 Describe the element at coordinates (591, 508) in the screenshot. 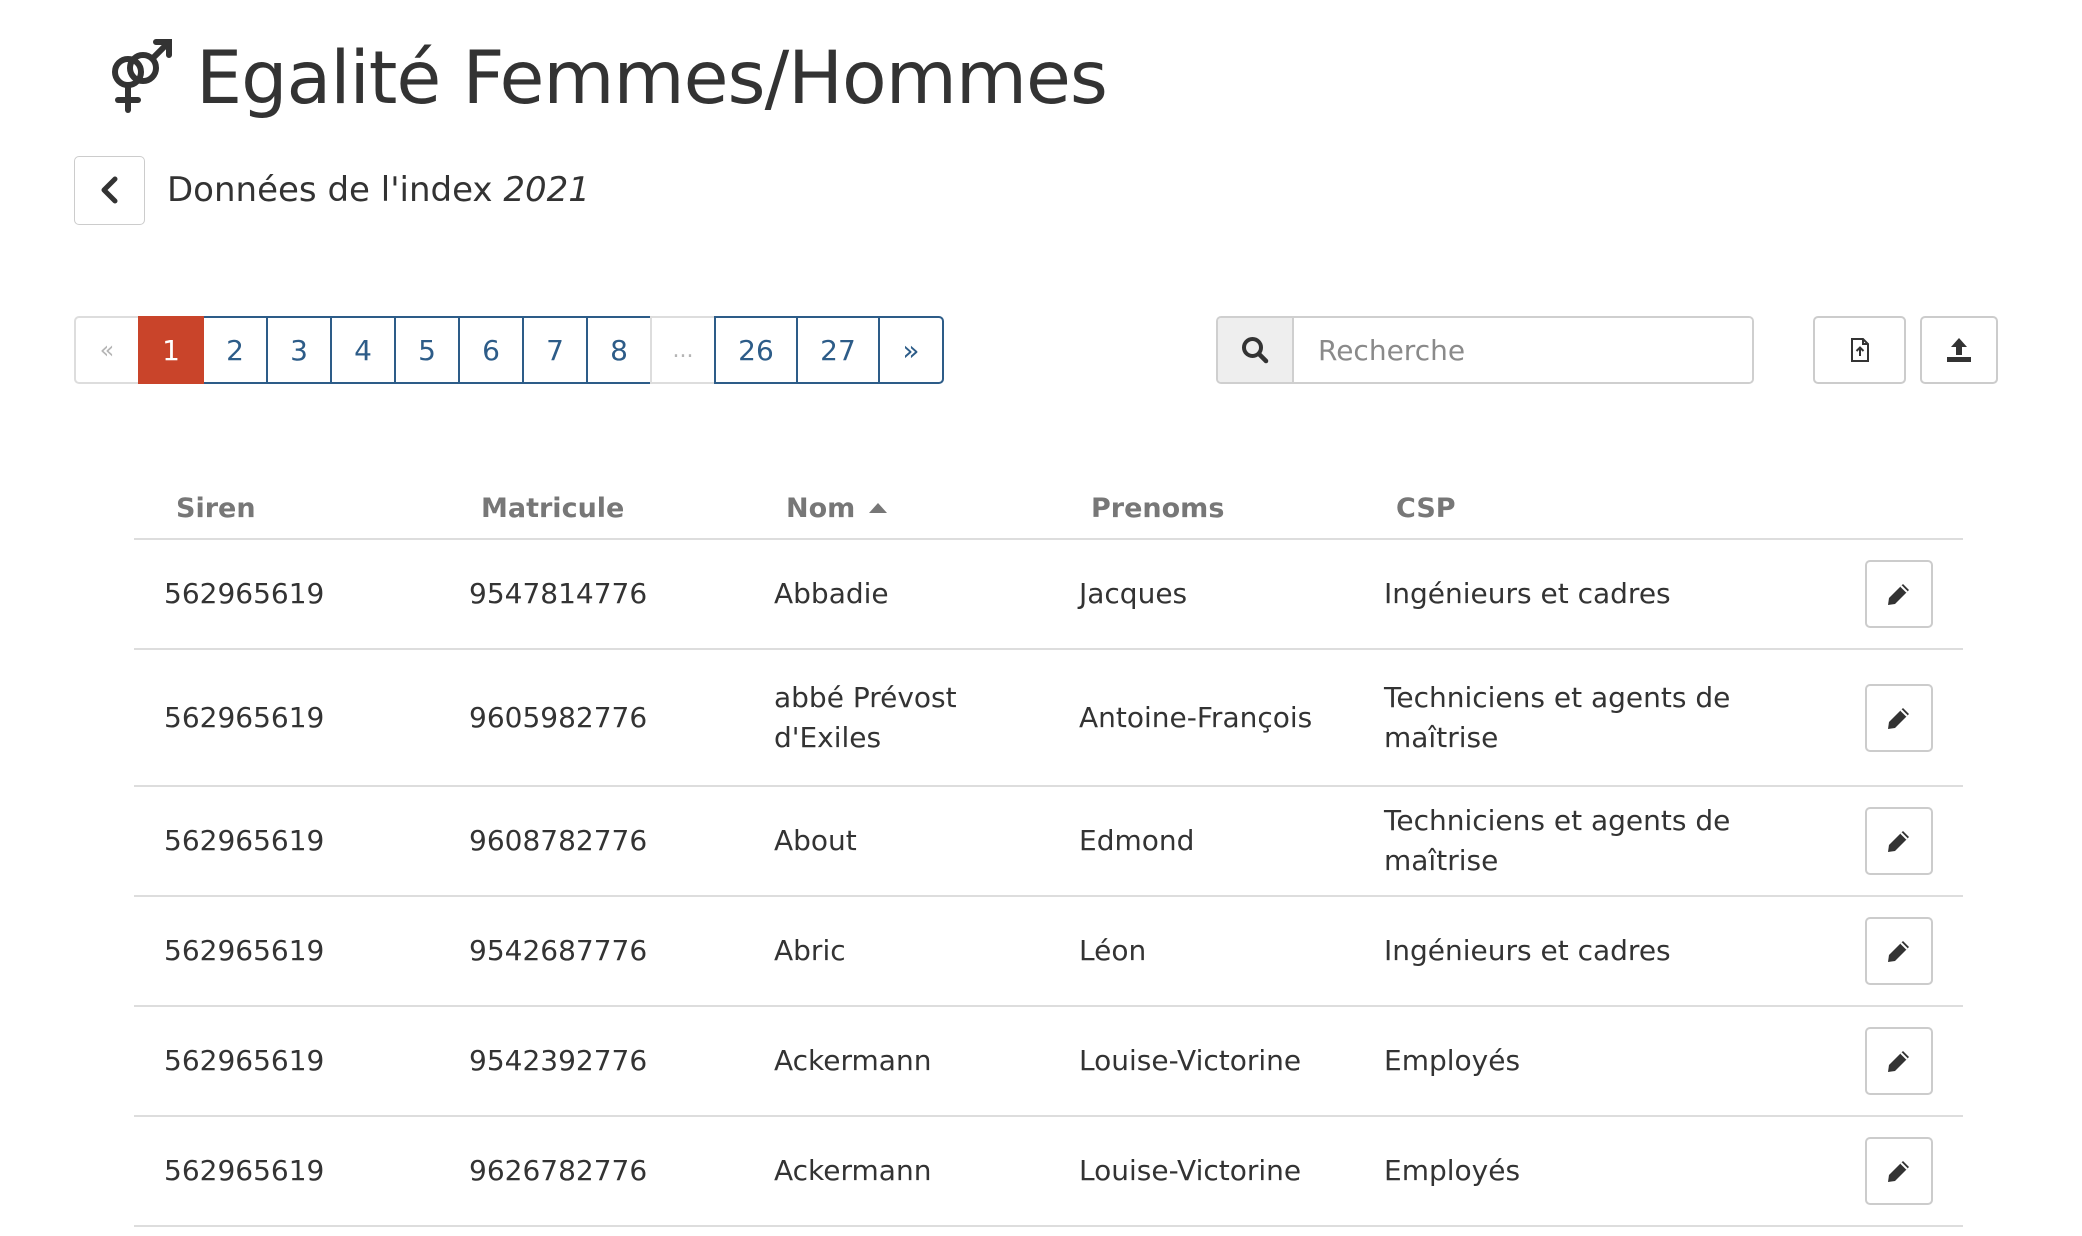

I see `column-matricule: Matricule` at that location.